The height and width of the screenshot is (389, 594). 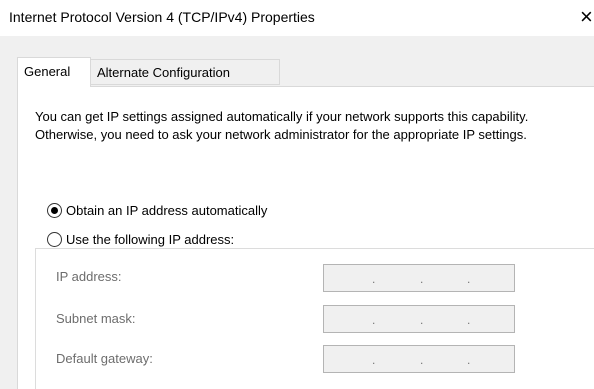 What do you see at coordinates (419, 278) in the screenshot?
I see `ip-address-input: . . .` at bounding box center [419, 278].